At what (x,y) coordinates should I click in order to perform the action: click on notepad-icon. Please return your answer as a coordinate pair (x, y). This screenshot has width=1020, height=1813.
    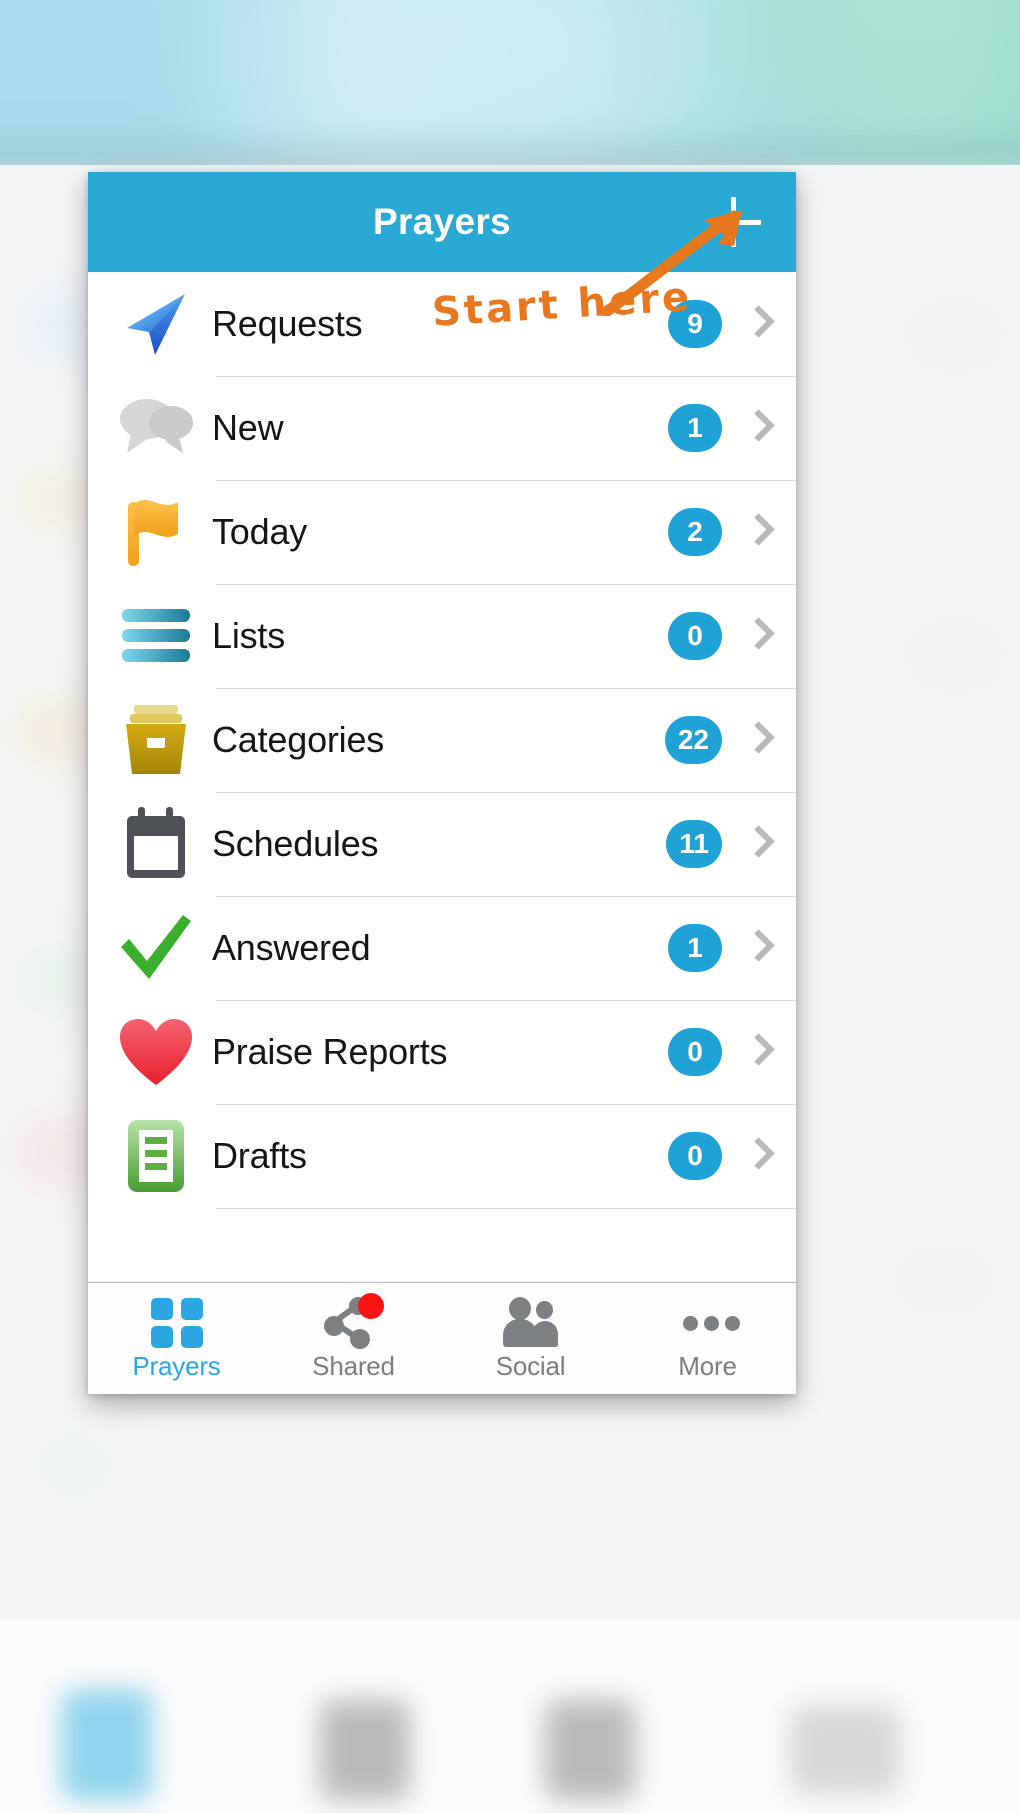
    Looking at the image, I should click on (156, 1156).